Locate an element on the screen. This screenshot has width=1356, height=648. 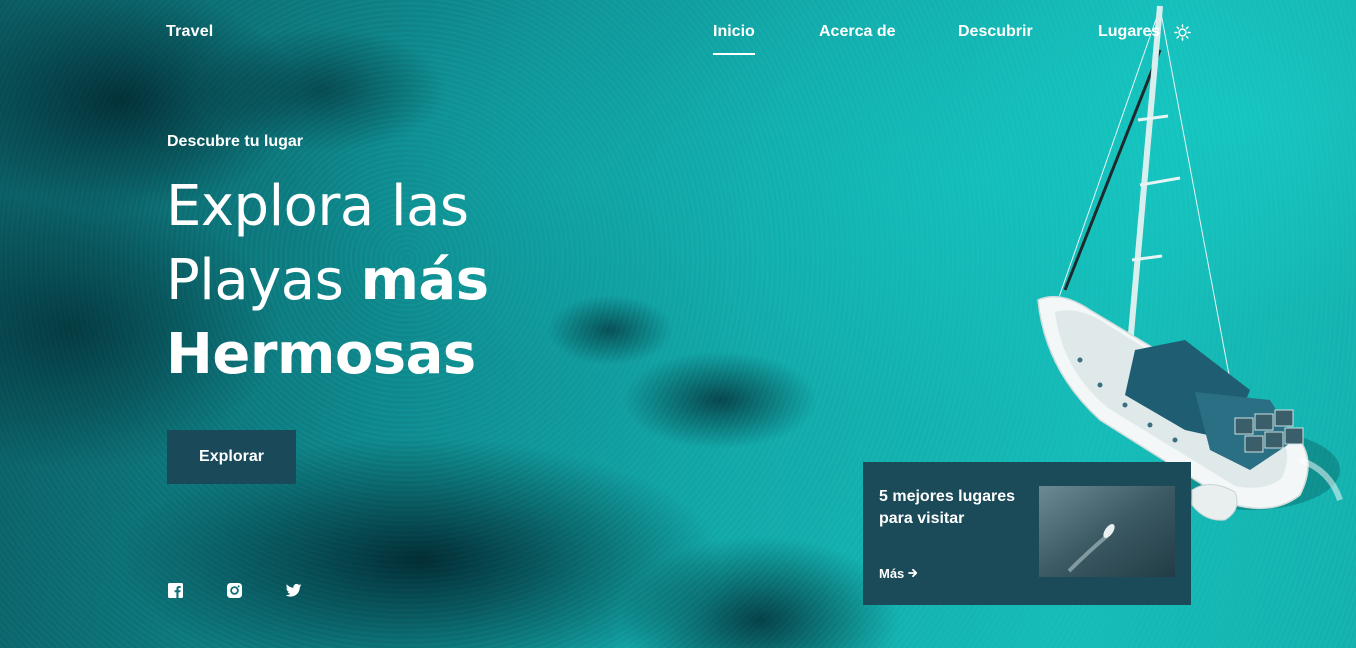
hero-title-line2: Playas is located at coordinates (263, 280).